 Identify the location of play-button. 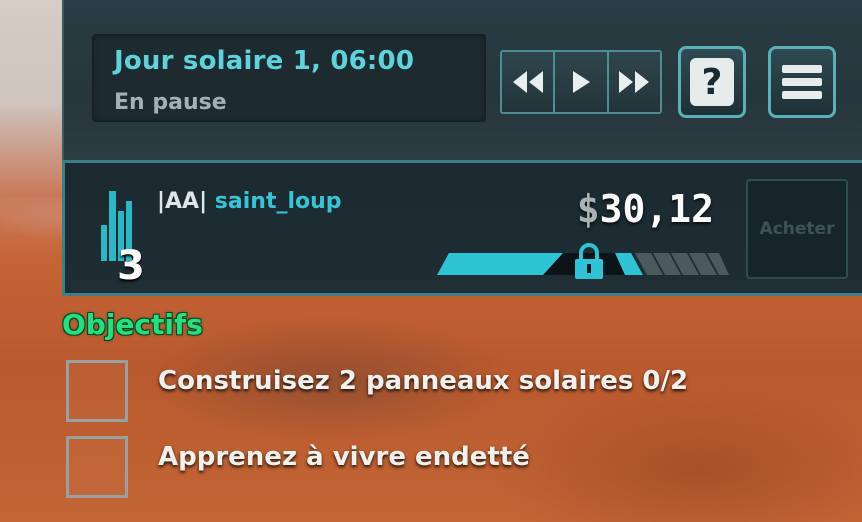
(582, 82).